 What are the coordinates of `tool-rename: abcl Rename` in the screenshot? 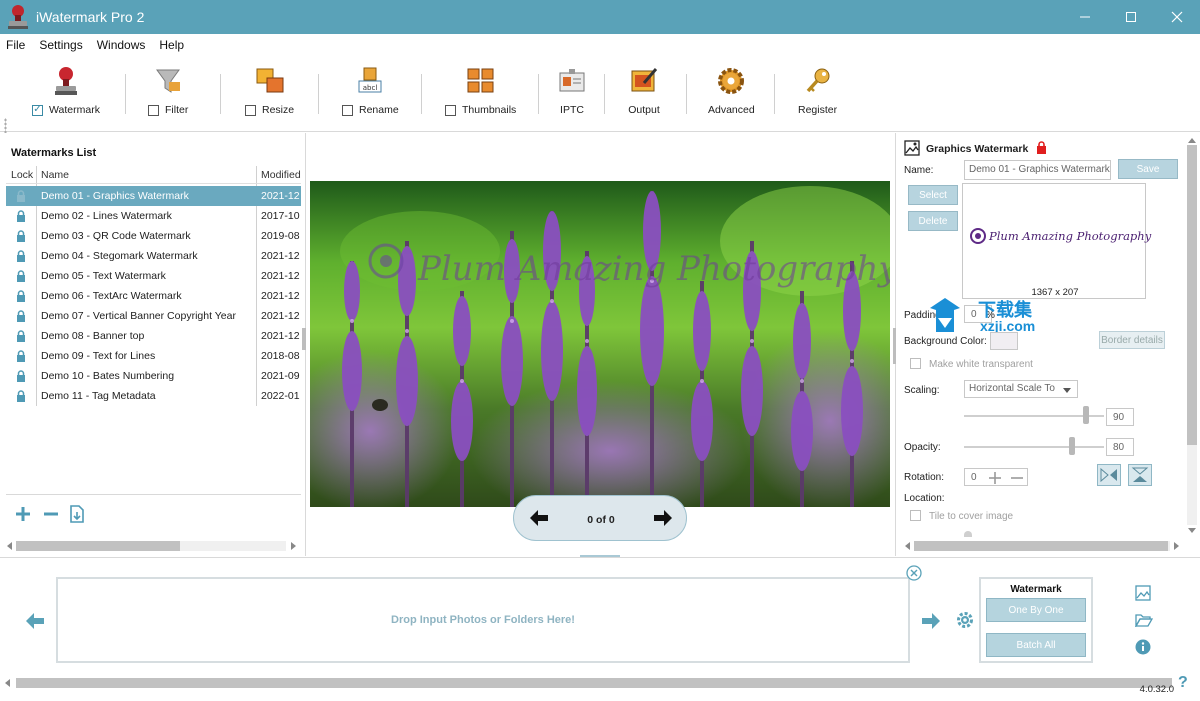 It's located at (370, 91).